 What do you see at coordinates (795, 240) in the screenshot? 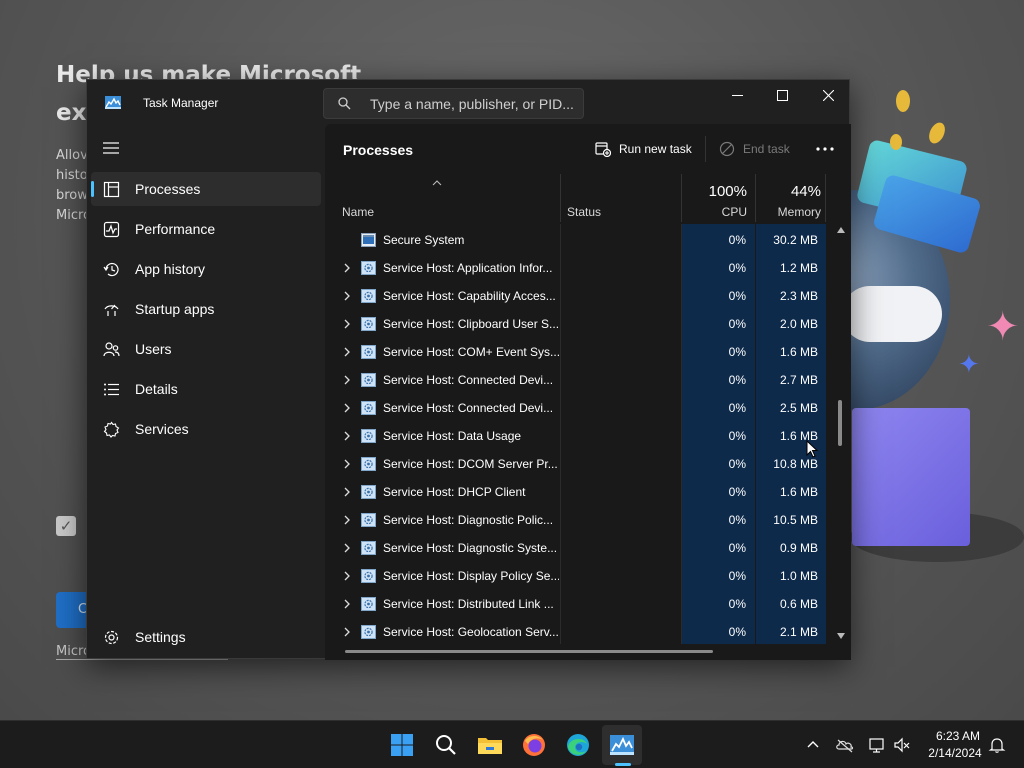
I see `process-memory: 30.2 MB` at bounding box center [795, 240].